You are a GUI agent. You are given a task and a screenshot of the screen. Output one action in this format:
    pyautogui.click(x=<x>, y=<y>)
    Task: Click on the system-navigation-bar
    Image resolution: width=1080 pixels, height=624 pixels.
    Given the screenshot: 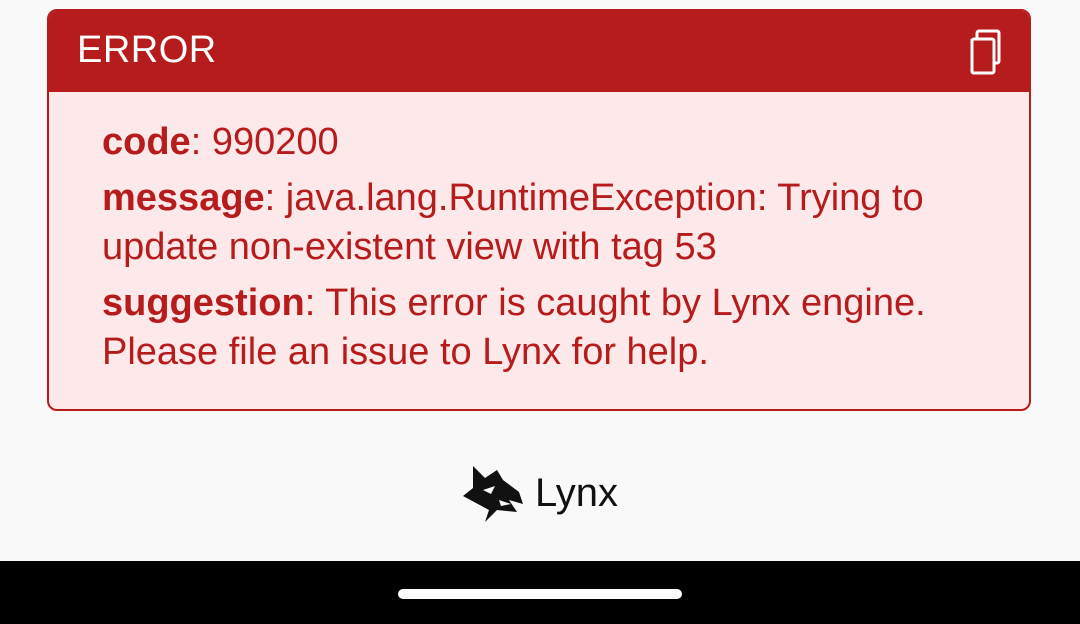 What is the action you would take?
    pyautogui.click(x=540, y=592)
    